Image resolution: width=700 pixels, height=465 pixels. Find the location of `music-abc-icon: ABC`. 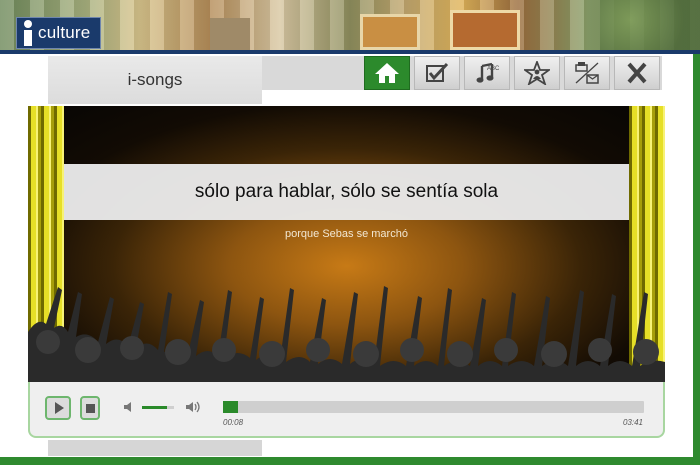

music-abc-icon: ABC is located at coordinates (488, 72).